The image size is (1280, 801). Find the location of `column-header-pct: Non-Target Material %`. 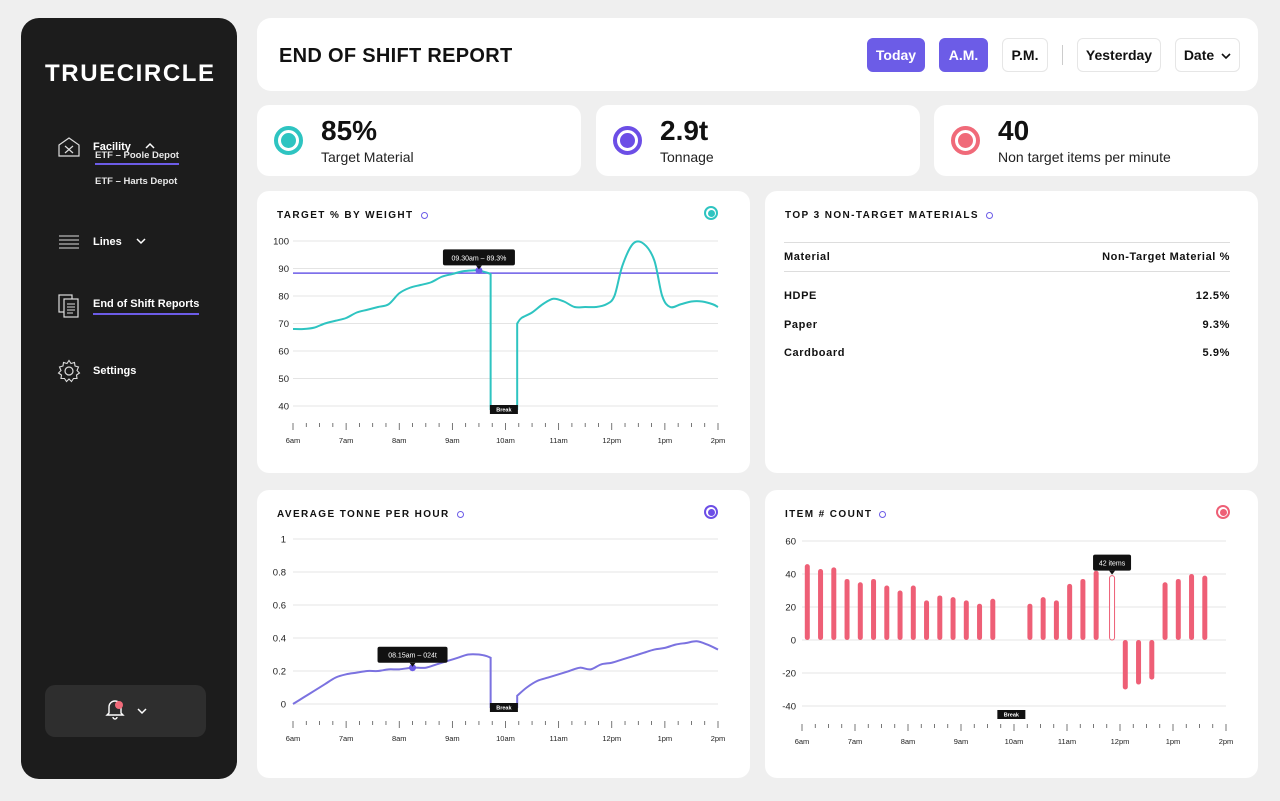

column-header-pct: Non-Target Material % is located at coordinates (1166, 257).